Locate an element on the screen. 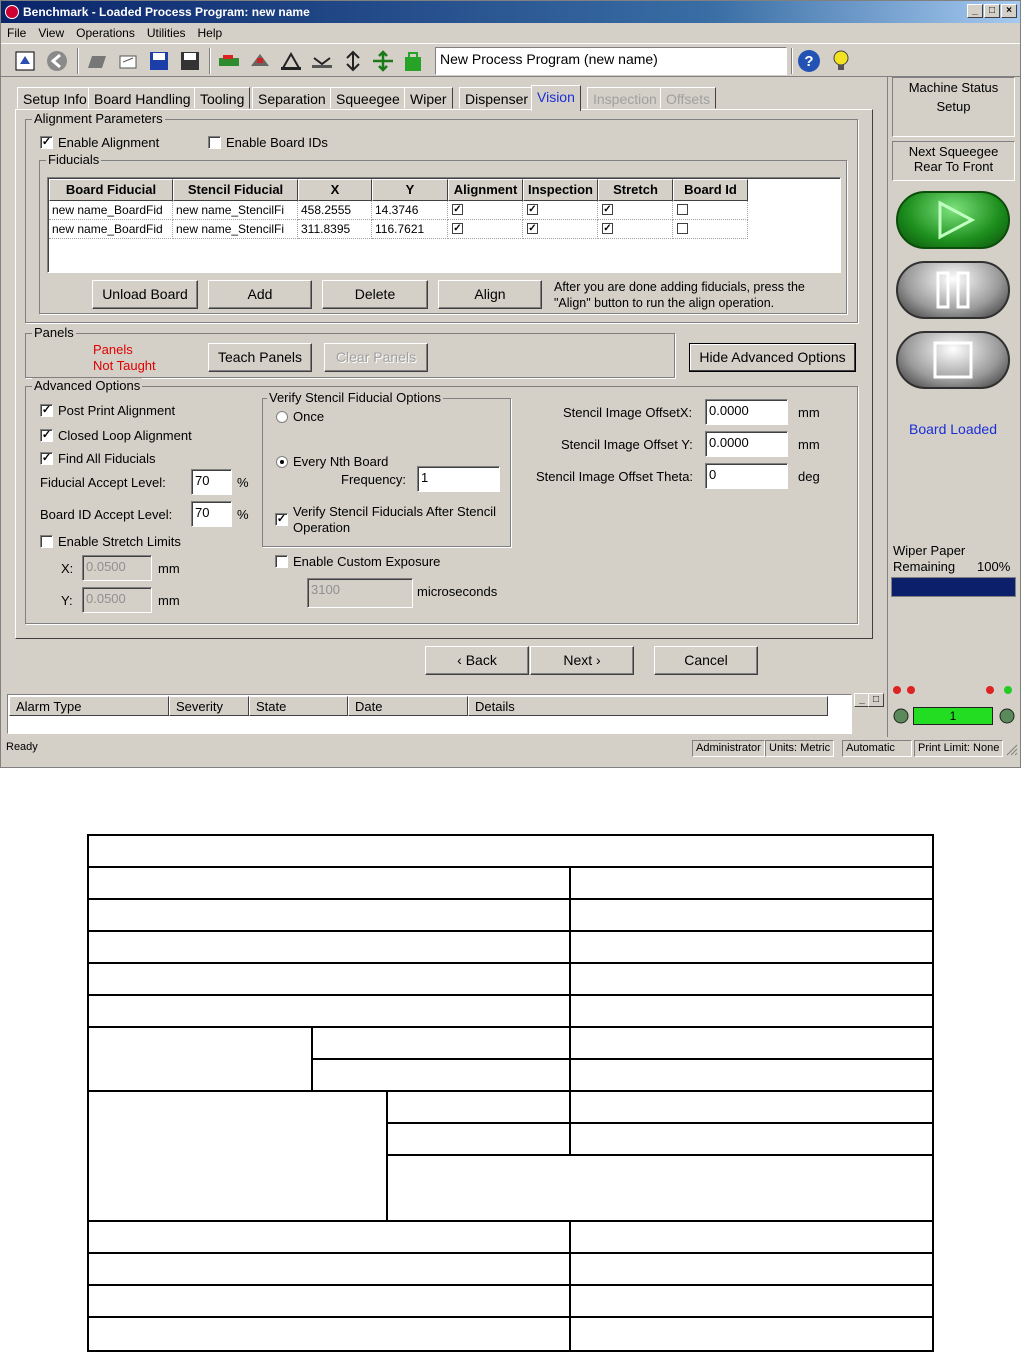  column-header-board-id: Board Id is located at coordinates (710, 190).